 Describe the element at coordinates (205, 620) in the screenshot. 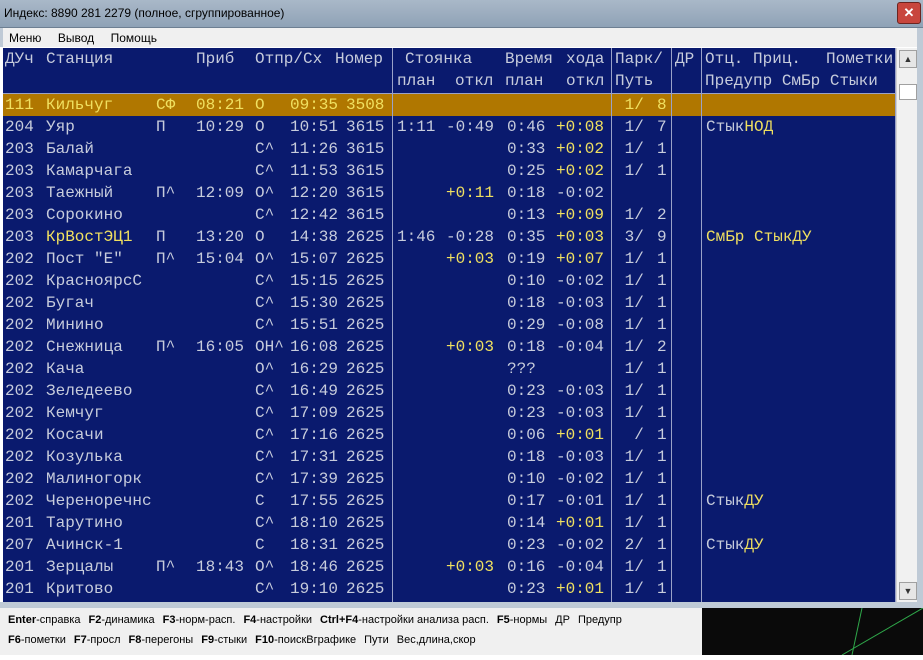

I see `function-key-label: -норм-расп.` at that location.